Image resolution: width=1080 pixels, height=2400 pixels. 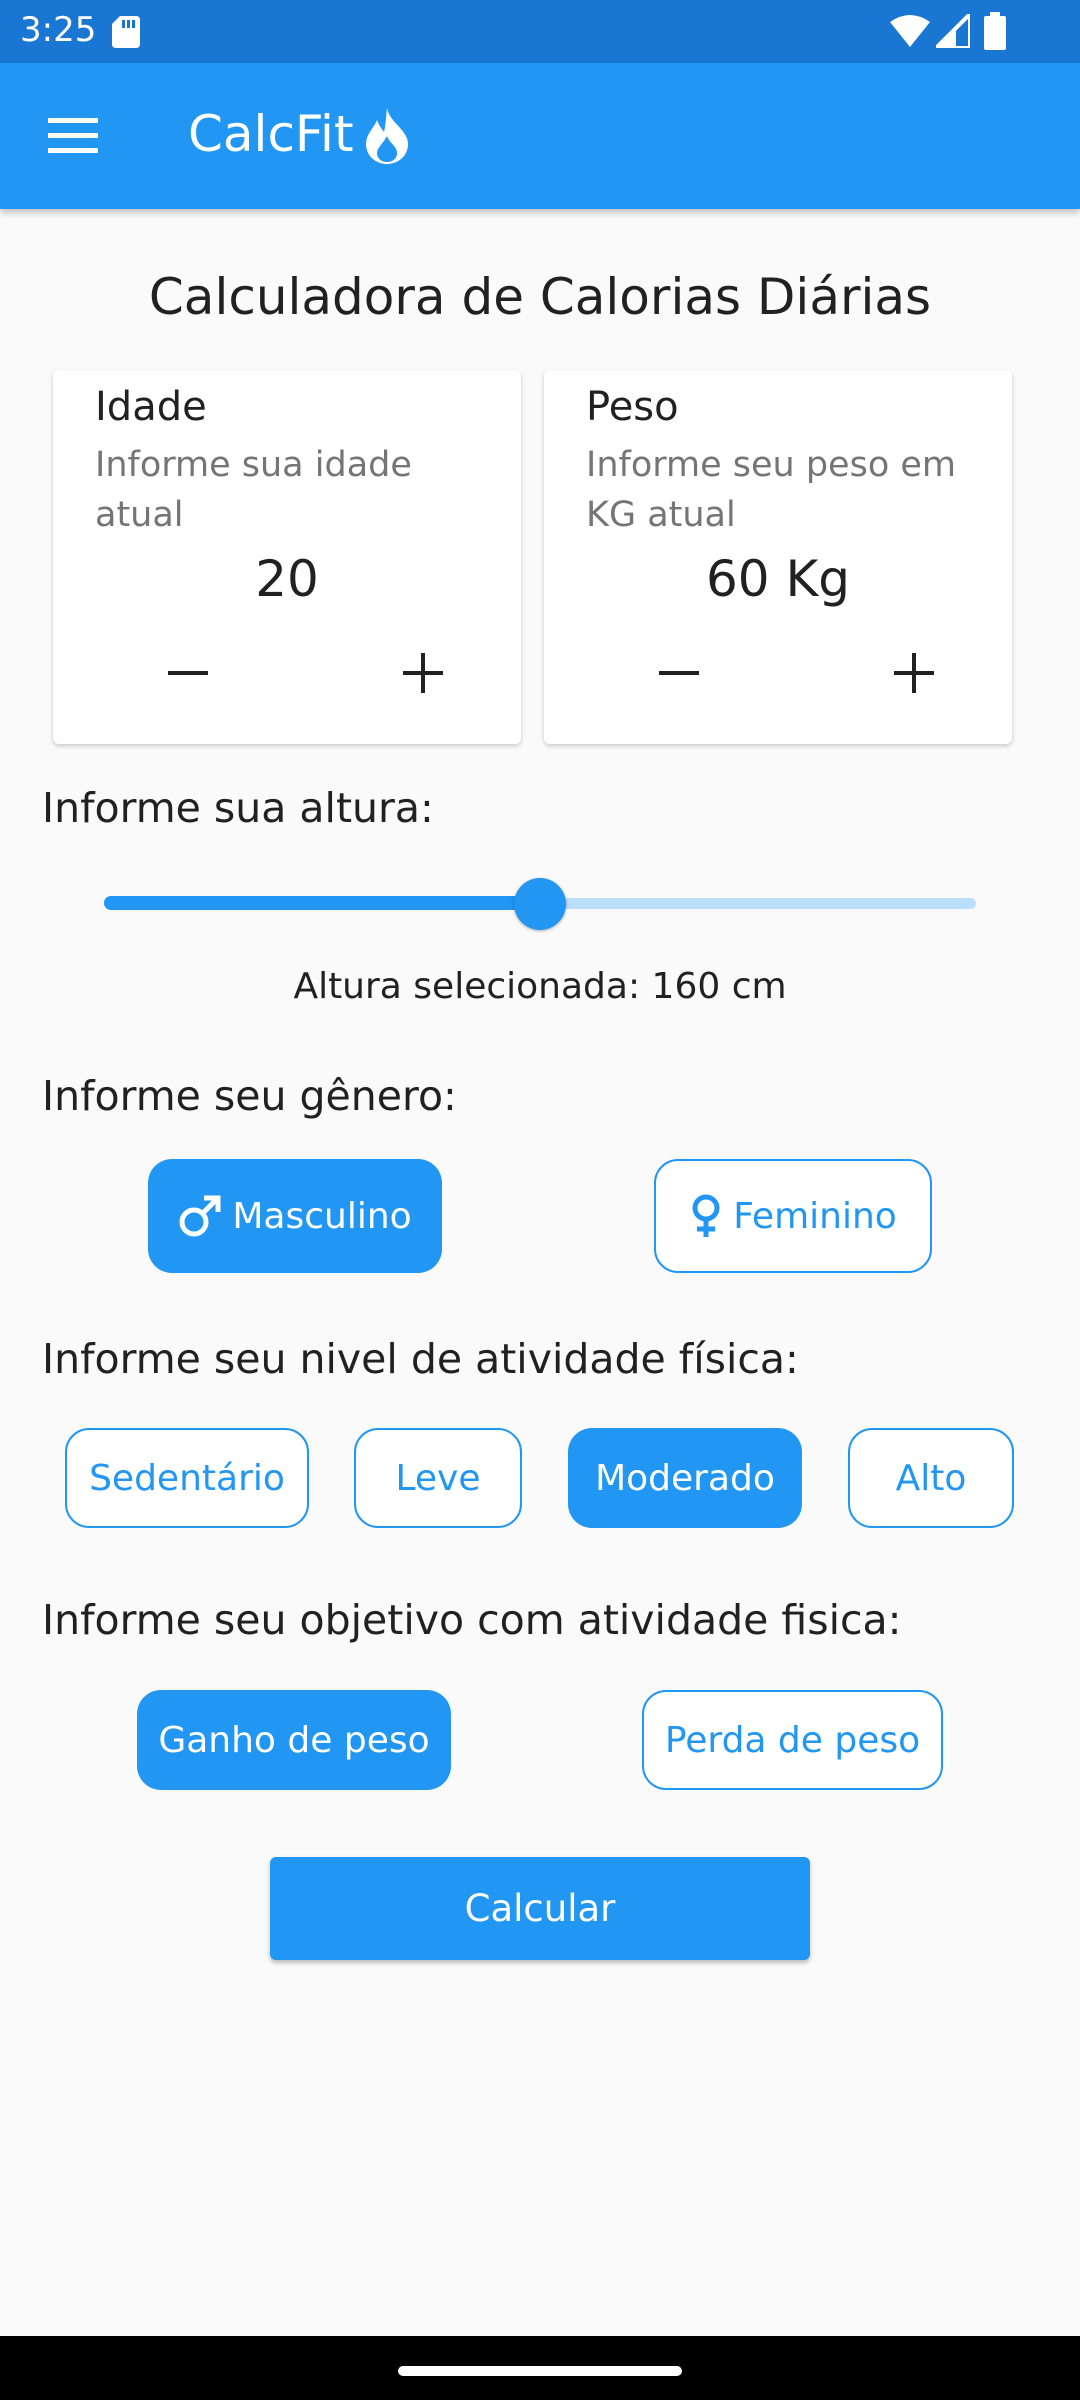 I want to click on slider-thumb, so click(x=540, y=904).